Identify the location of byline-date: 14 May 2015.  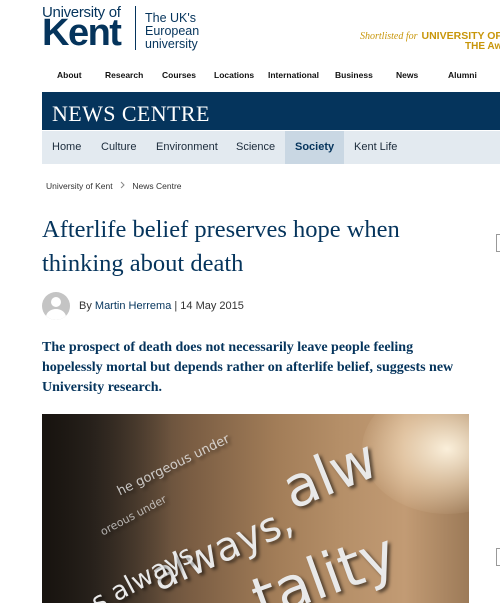
(212, 306).